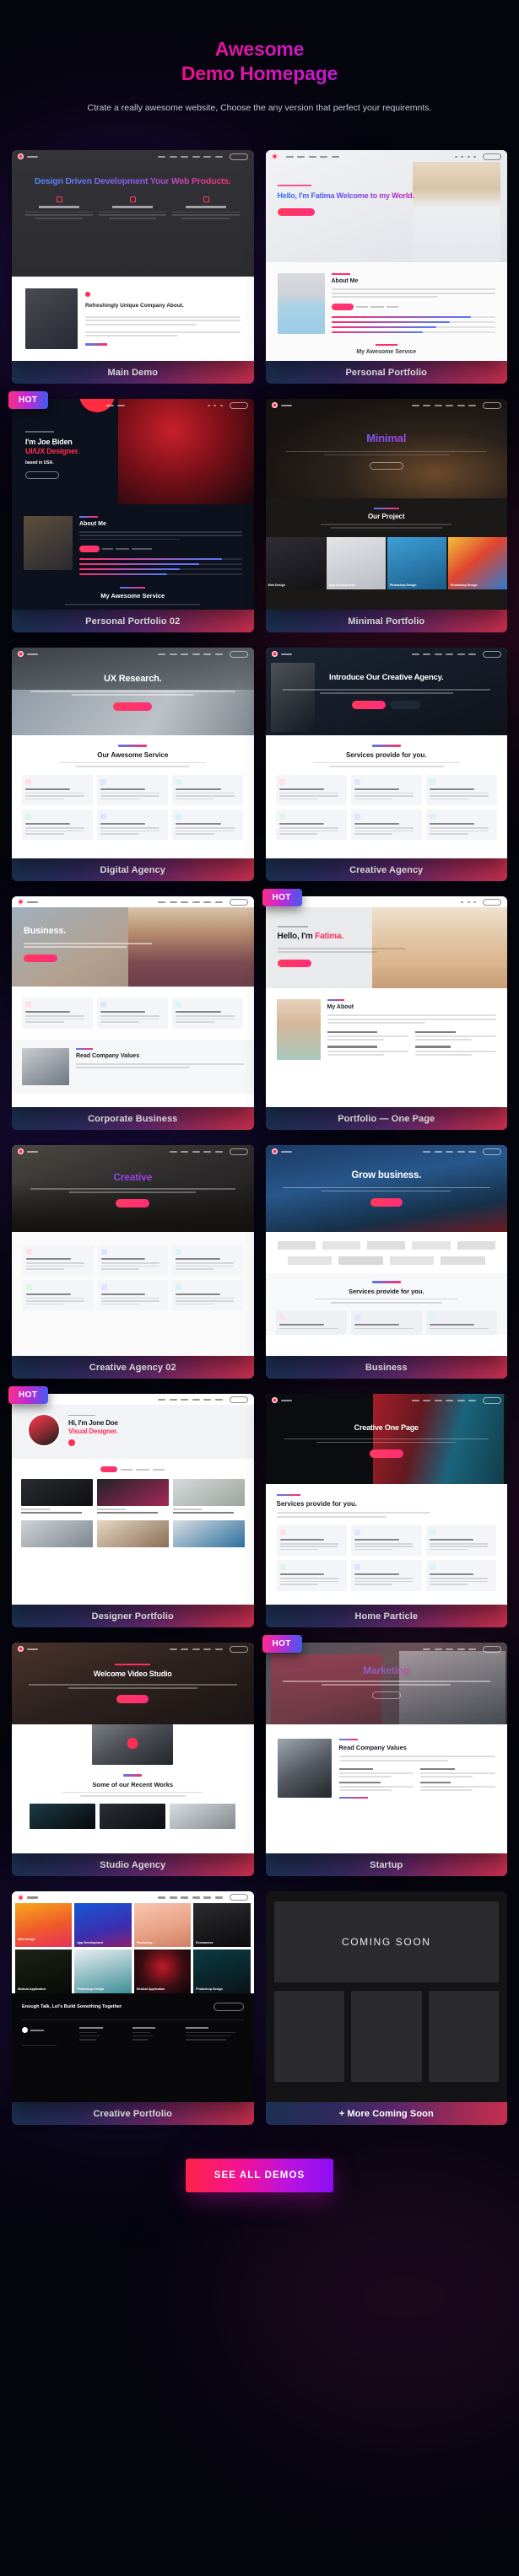 The height and width of the screenshot is (2576, 519). I want to click on project-label: Photoshop Design, so click(464, 585).